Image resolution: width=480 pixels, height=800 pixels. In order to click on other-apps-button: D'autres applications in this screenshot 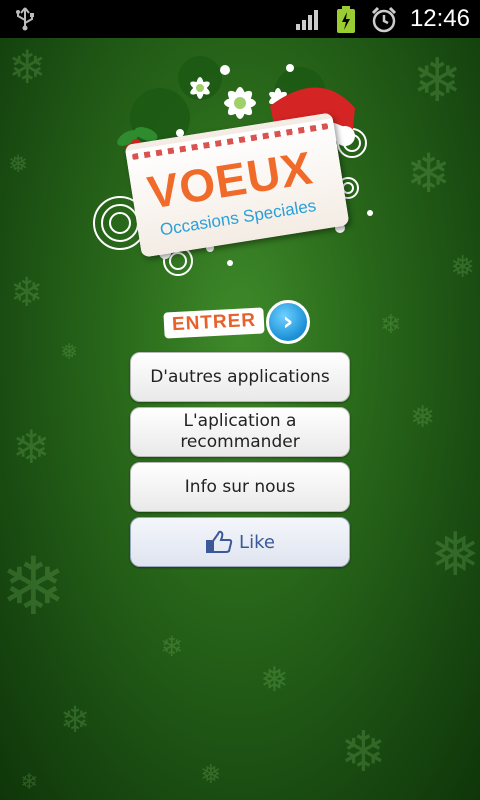, I will do `click(240, 377)`.